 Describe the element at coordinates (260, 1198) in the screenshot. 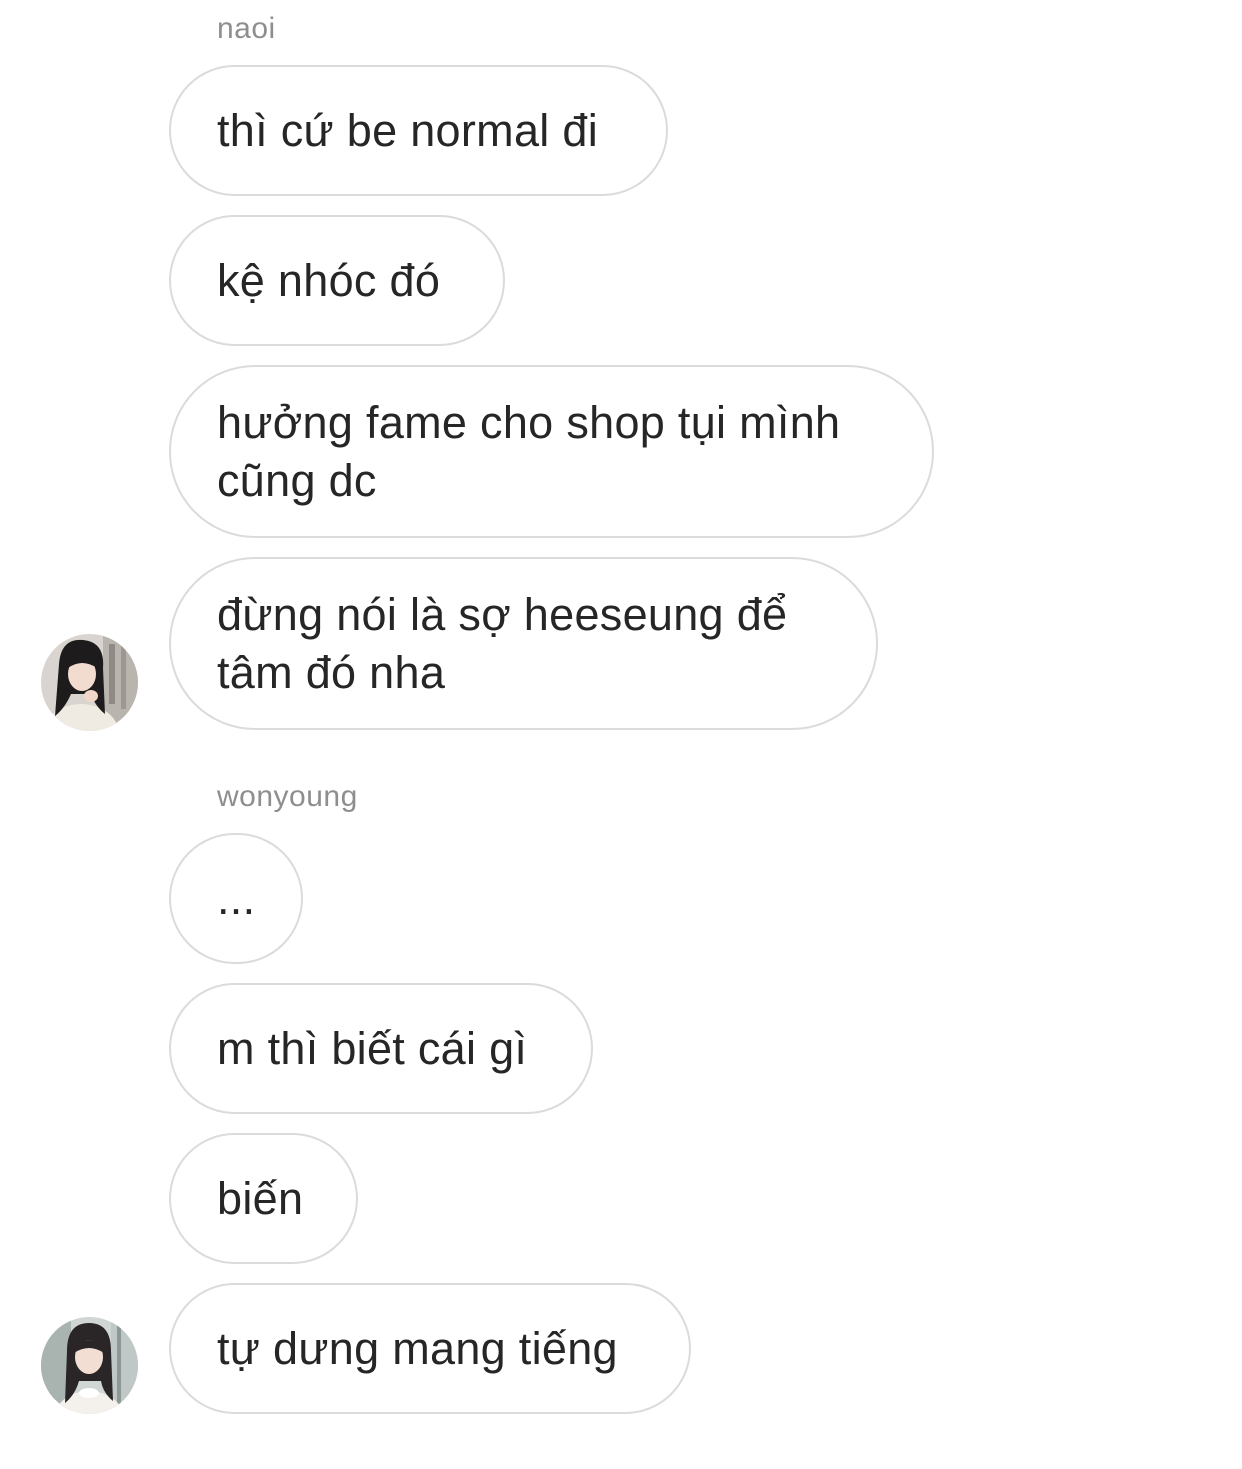

I see `message-text: biến` at that location.